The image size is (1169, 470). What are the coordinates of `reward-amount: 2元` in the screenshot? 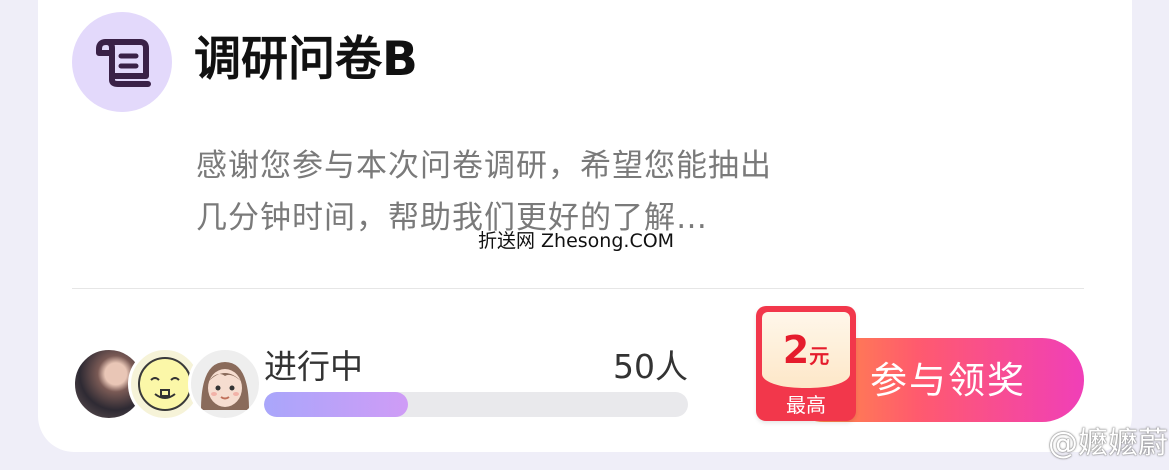 It's located at (806, 354).